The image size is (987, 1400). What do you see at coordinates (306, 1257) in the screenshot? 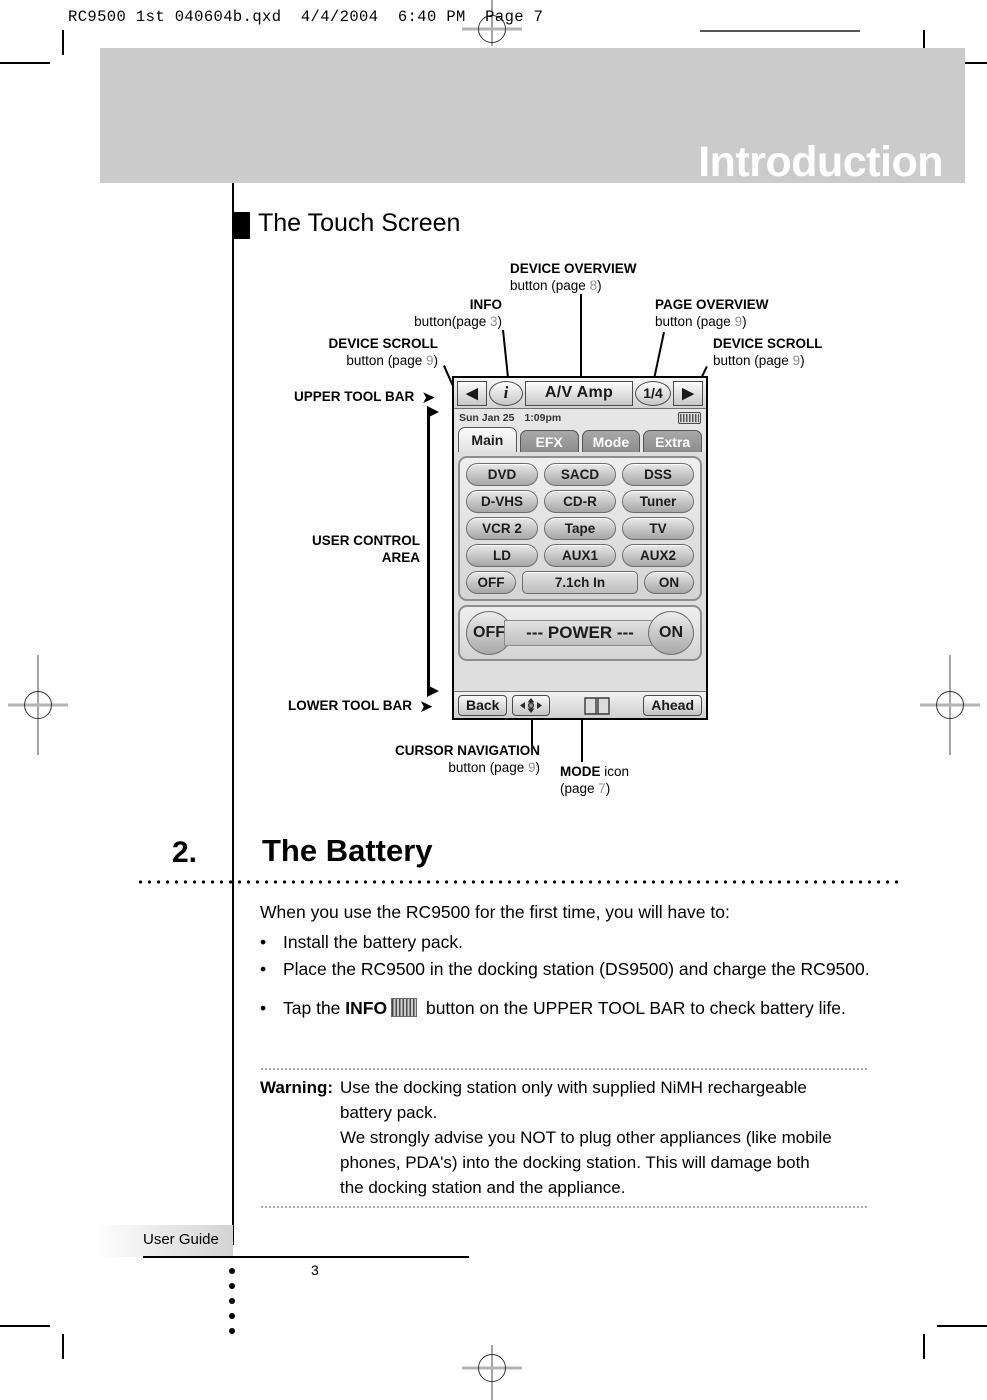
I see `footer-rule` at bounding box center [306, 1257].